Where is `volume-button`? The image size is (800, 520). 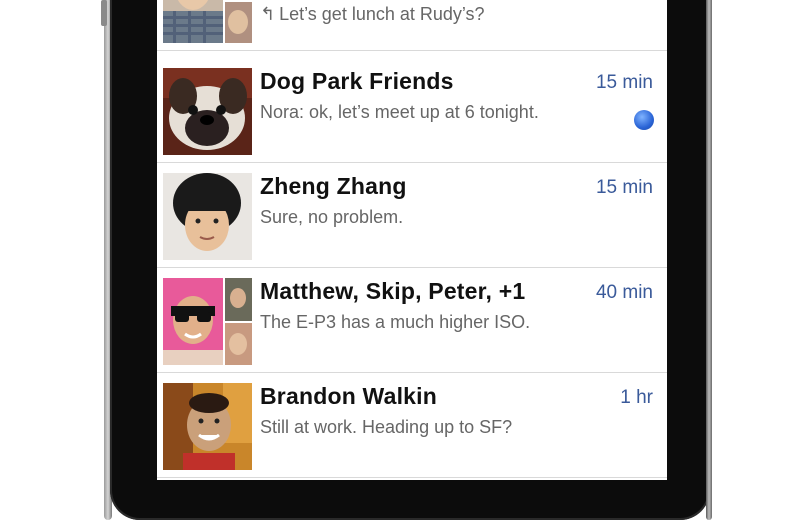 volume-button is located at coordinates (104, 13).